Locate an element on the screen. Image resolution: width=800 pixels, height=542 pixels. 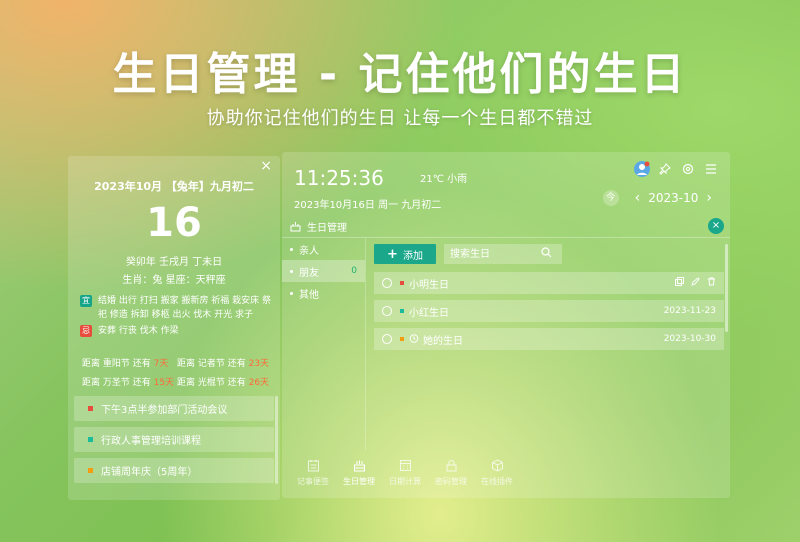
memo-list: 下午3点半参加部门活动会议 行政人事管理培训课程 店铺周年庆（5周年） is located at coordinates (174, 442).